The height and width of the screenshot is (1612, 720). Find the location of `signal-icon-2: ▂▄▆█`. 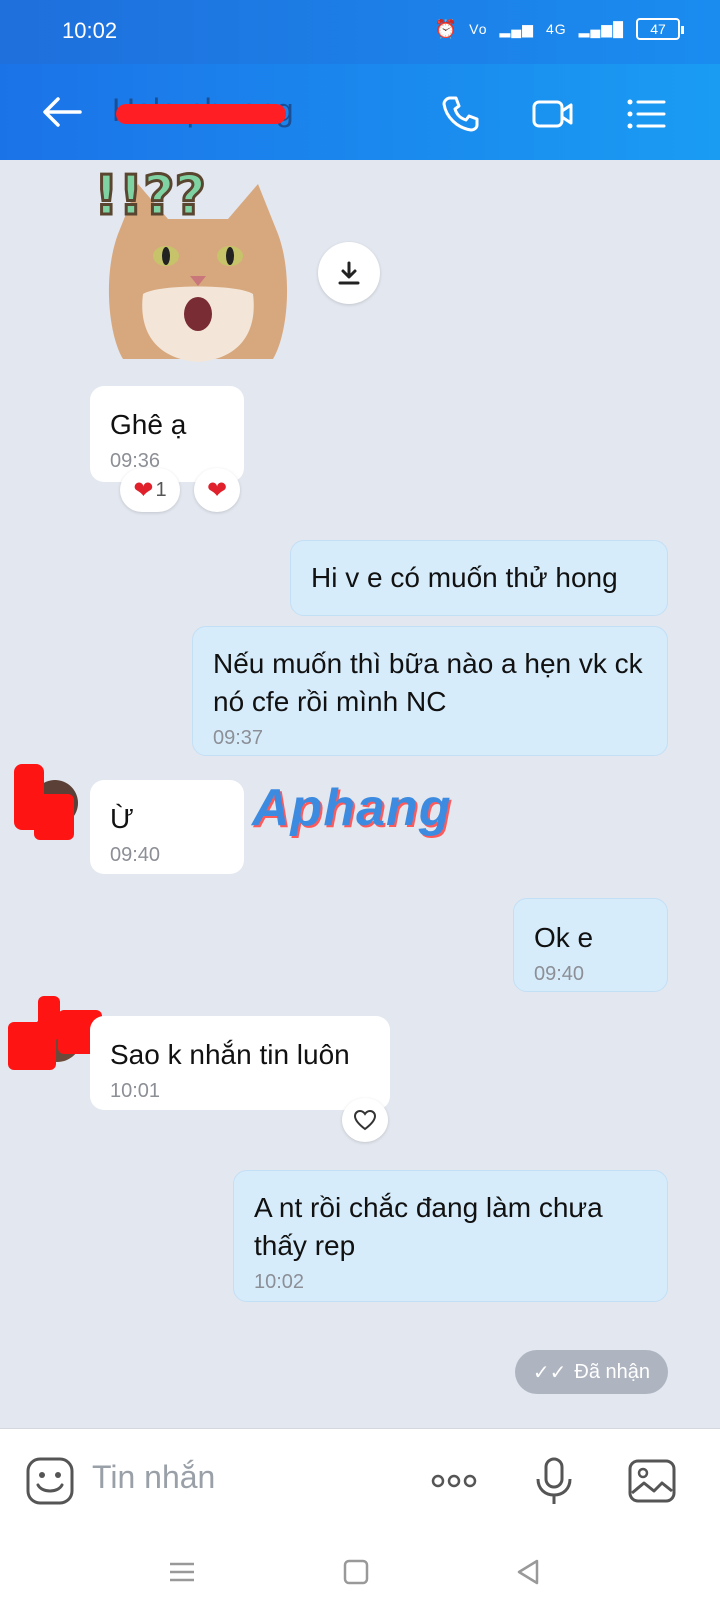

signal-icon-2: ▂▄▆█ is located at coordinates (601, 28).